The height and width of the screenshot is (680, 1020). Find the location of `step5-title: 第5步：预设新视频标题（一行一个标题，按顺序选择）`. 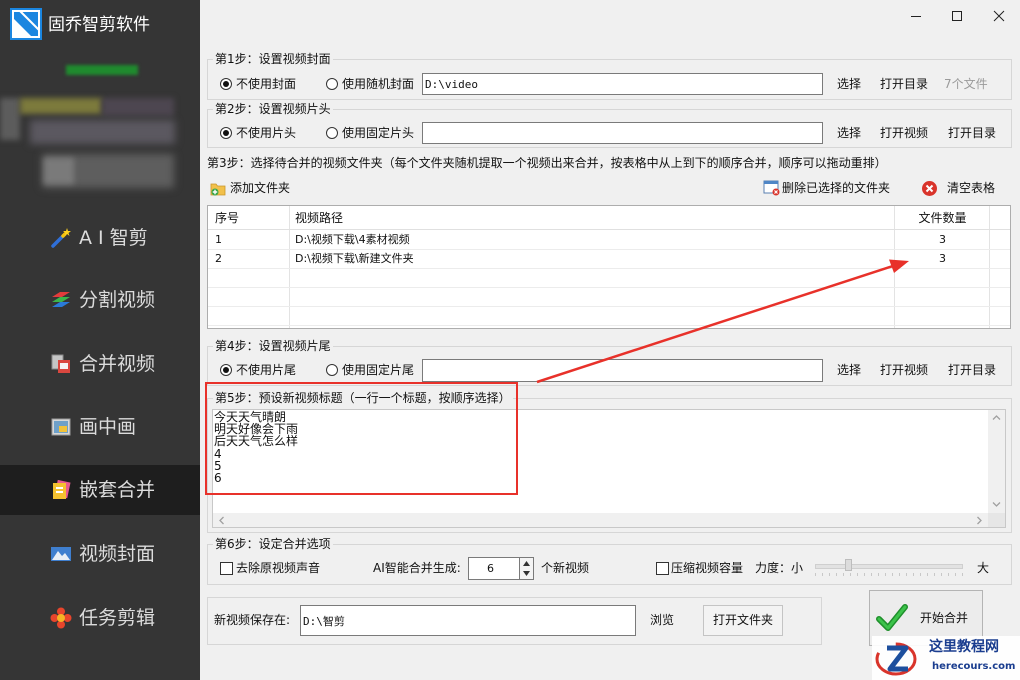

step5-title: 第5步：预设新视频标题（一行一个标题，按顺序选择） is located at coordinates (363, 398).